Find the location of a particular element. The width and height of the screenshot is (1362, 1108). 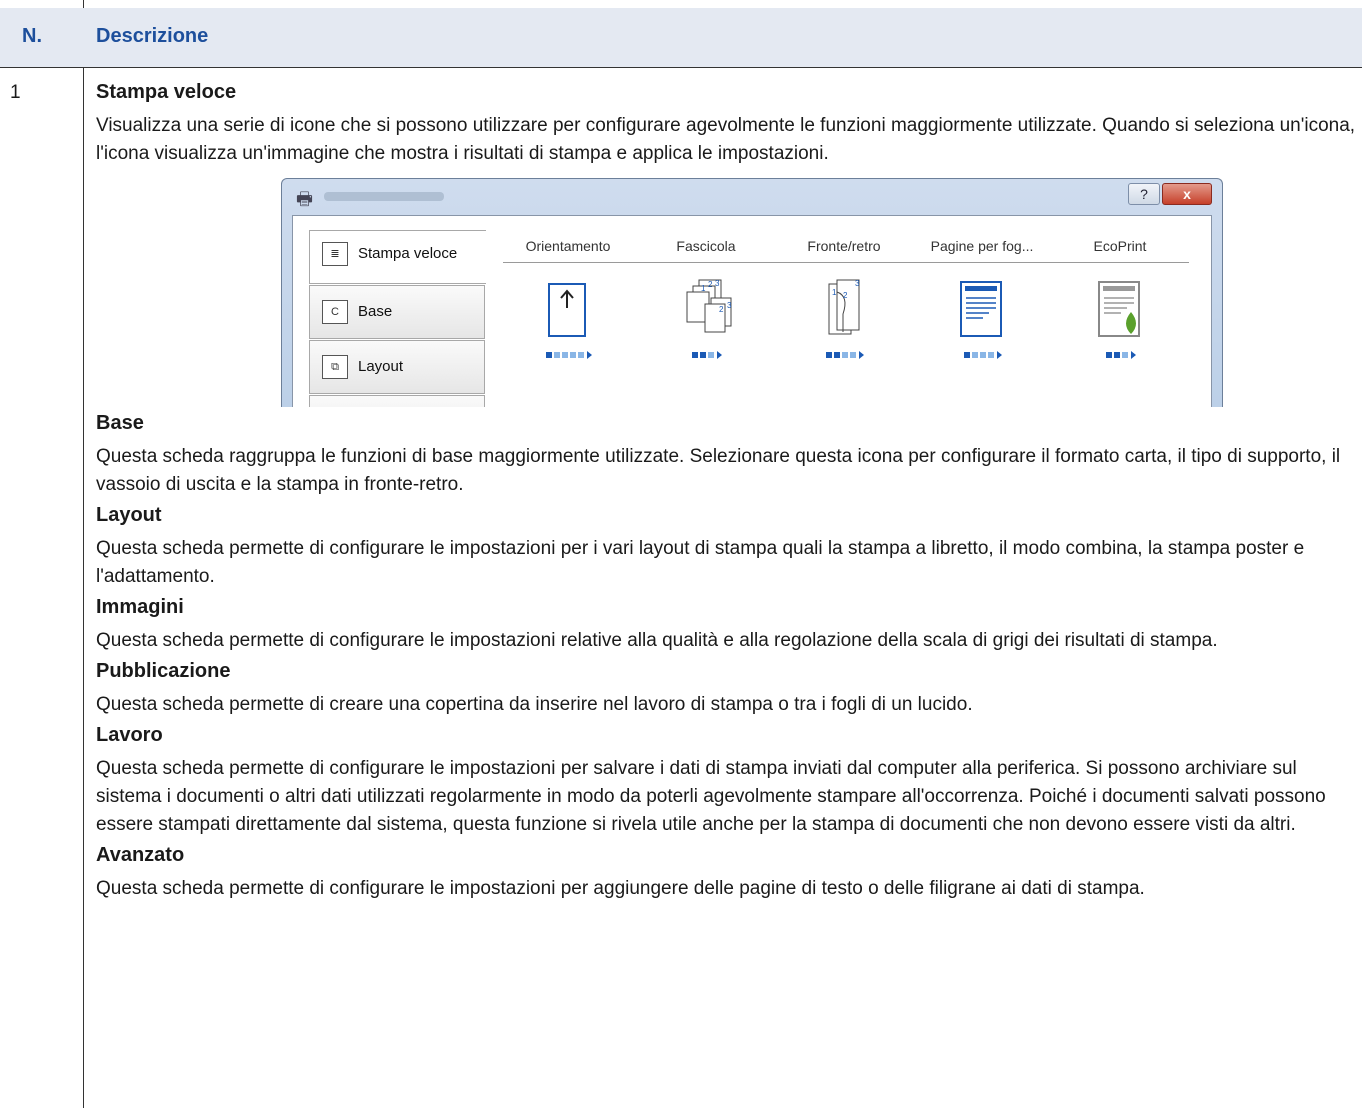

section-title: Layout is located at coordinates (129, 515).